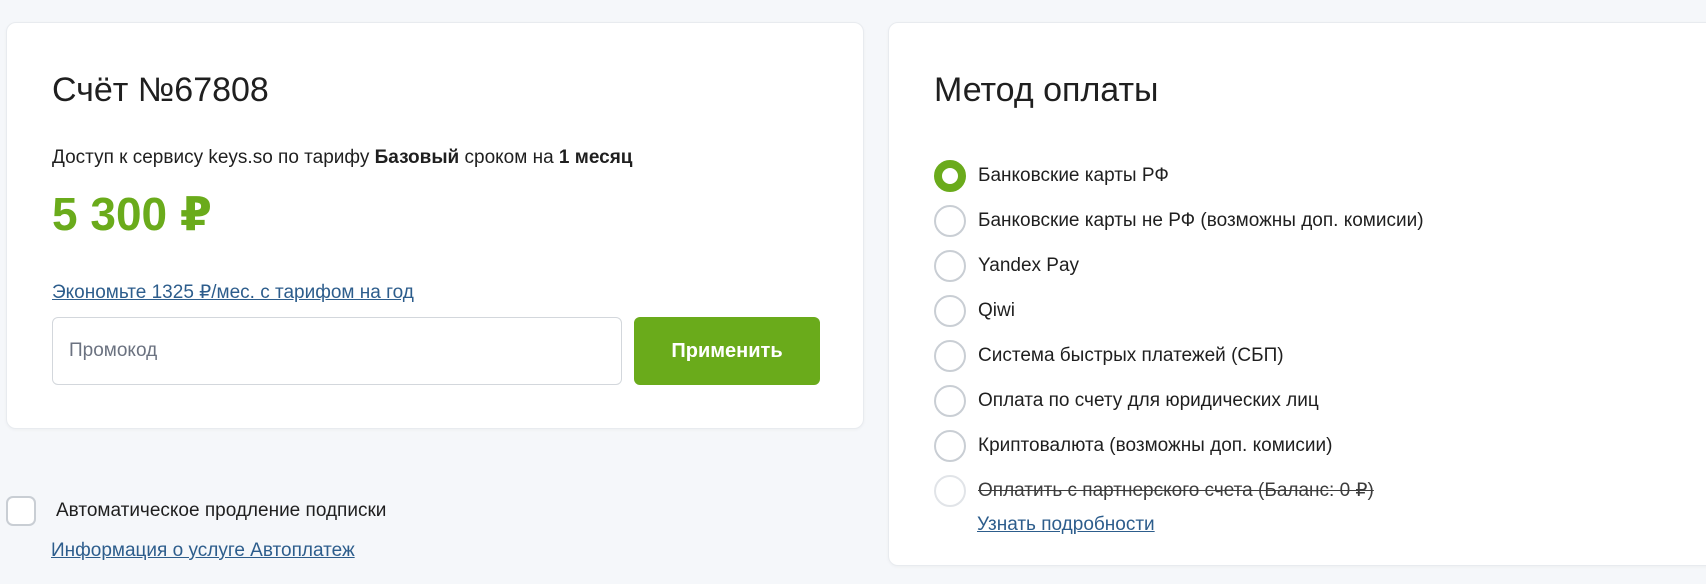 The image size is (1706, 584). I want to click on autopay-info-link: Информация о услуге Автоплатеж, so click(203, 551).